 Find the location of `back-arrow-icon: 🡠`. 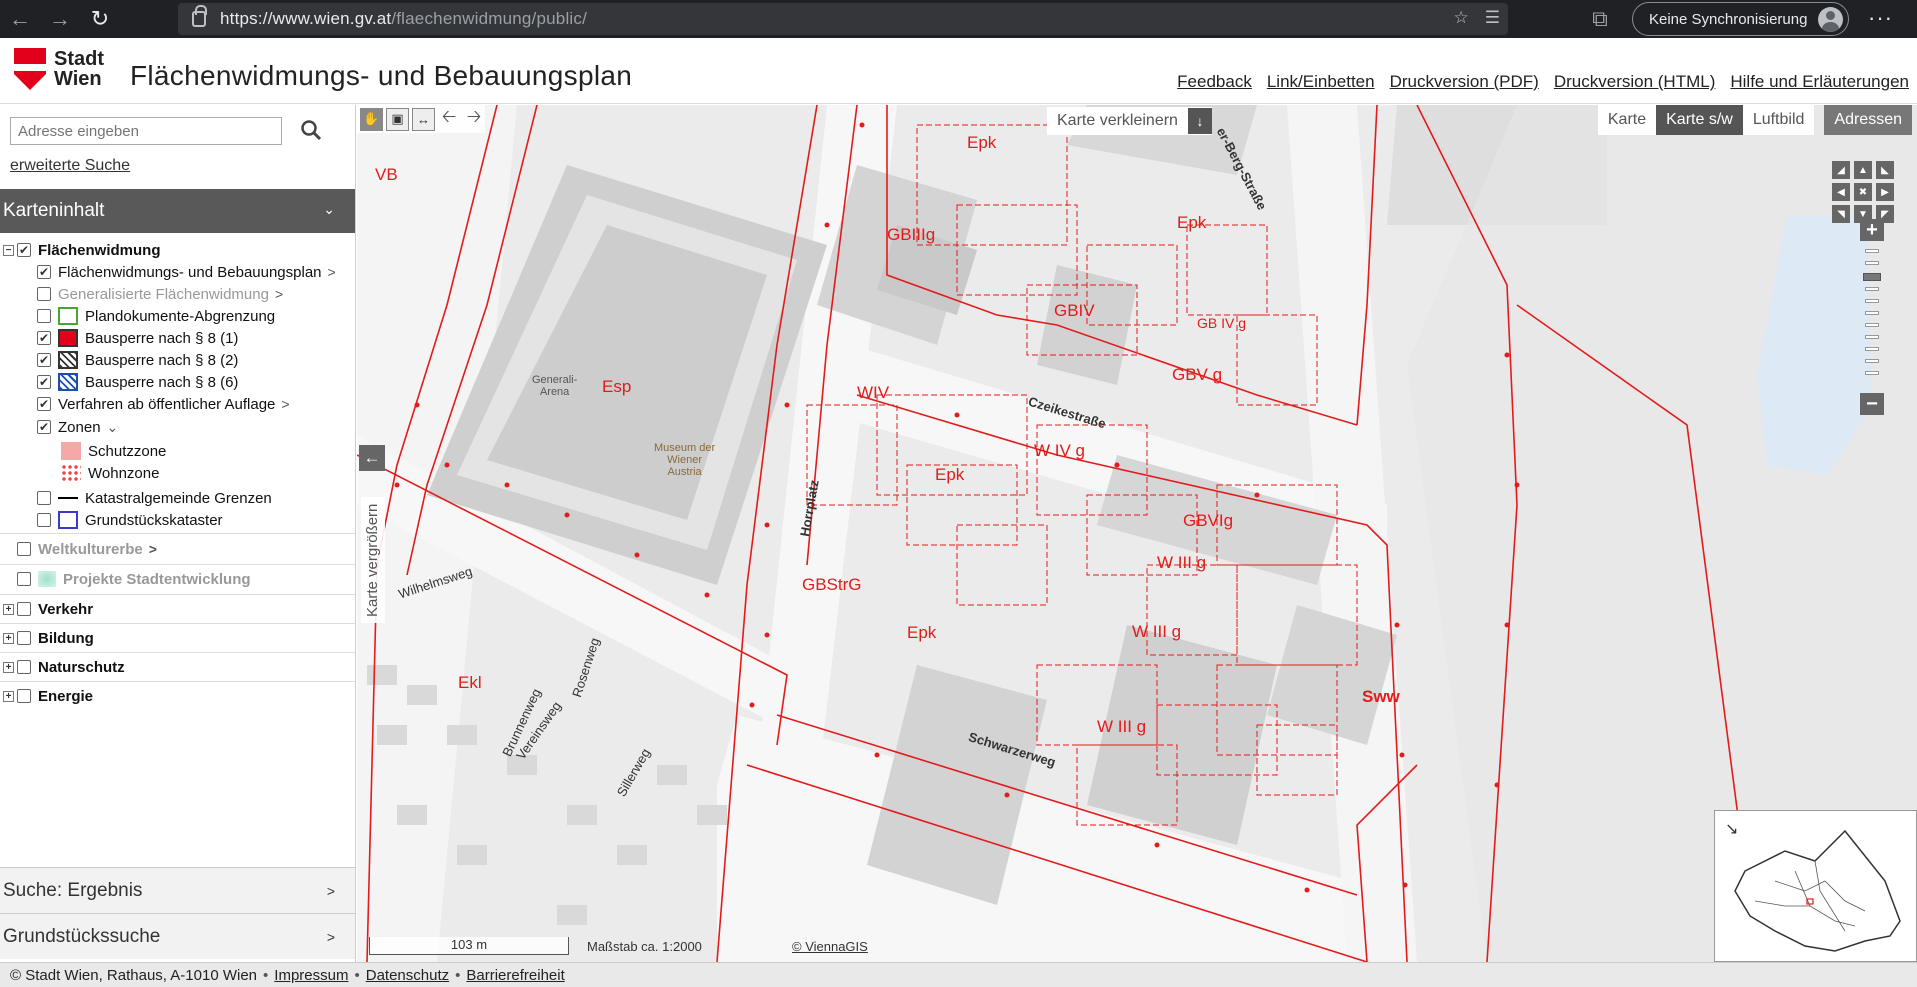

back-arrow-icon: 🡠 is located at coordinates (449, 119).